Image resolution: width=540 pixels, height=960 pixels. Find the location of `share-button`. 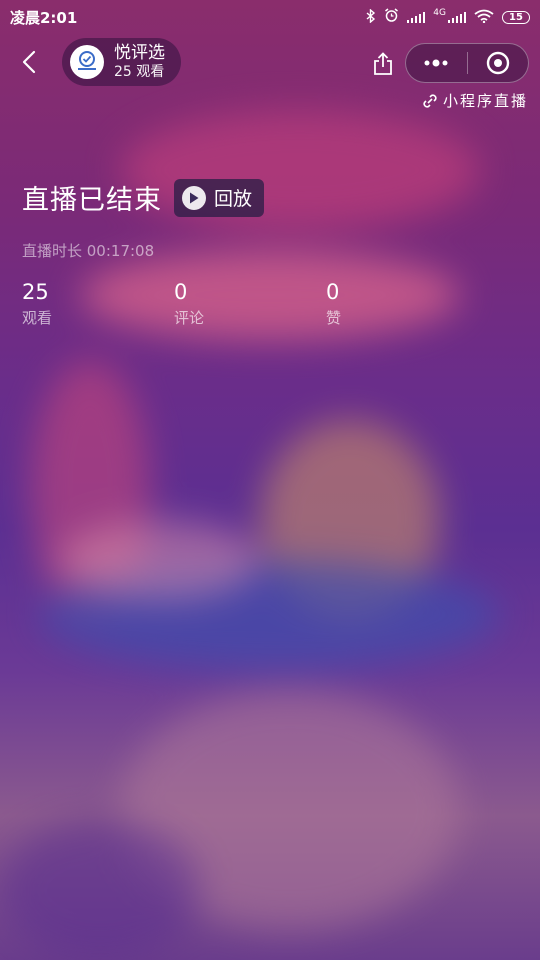

share-button is located at coordinates (383, 64).